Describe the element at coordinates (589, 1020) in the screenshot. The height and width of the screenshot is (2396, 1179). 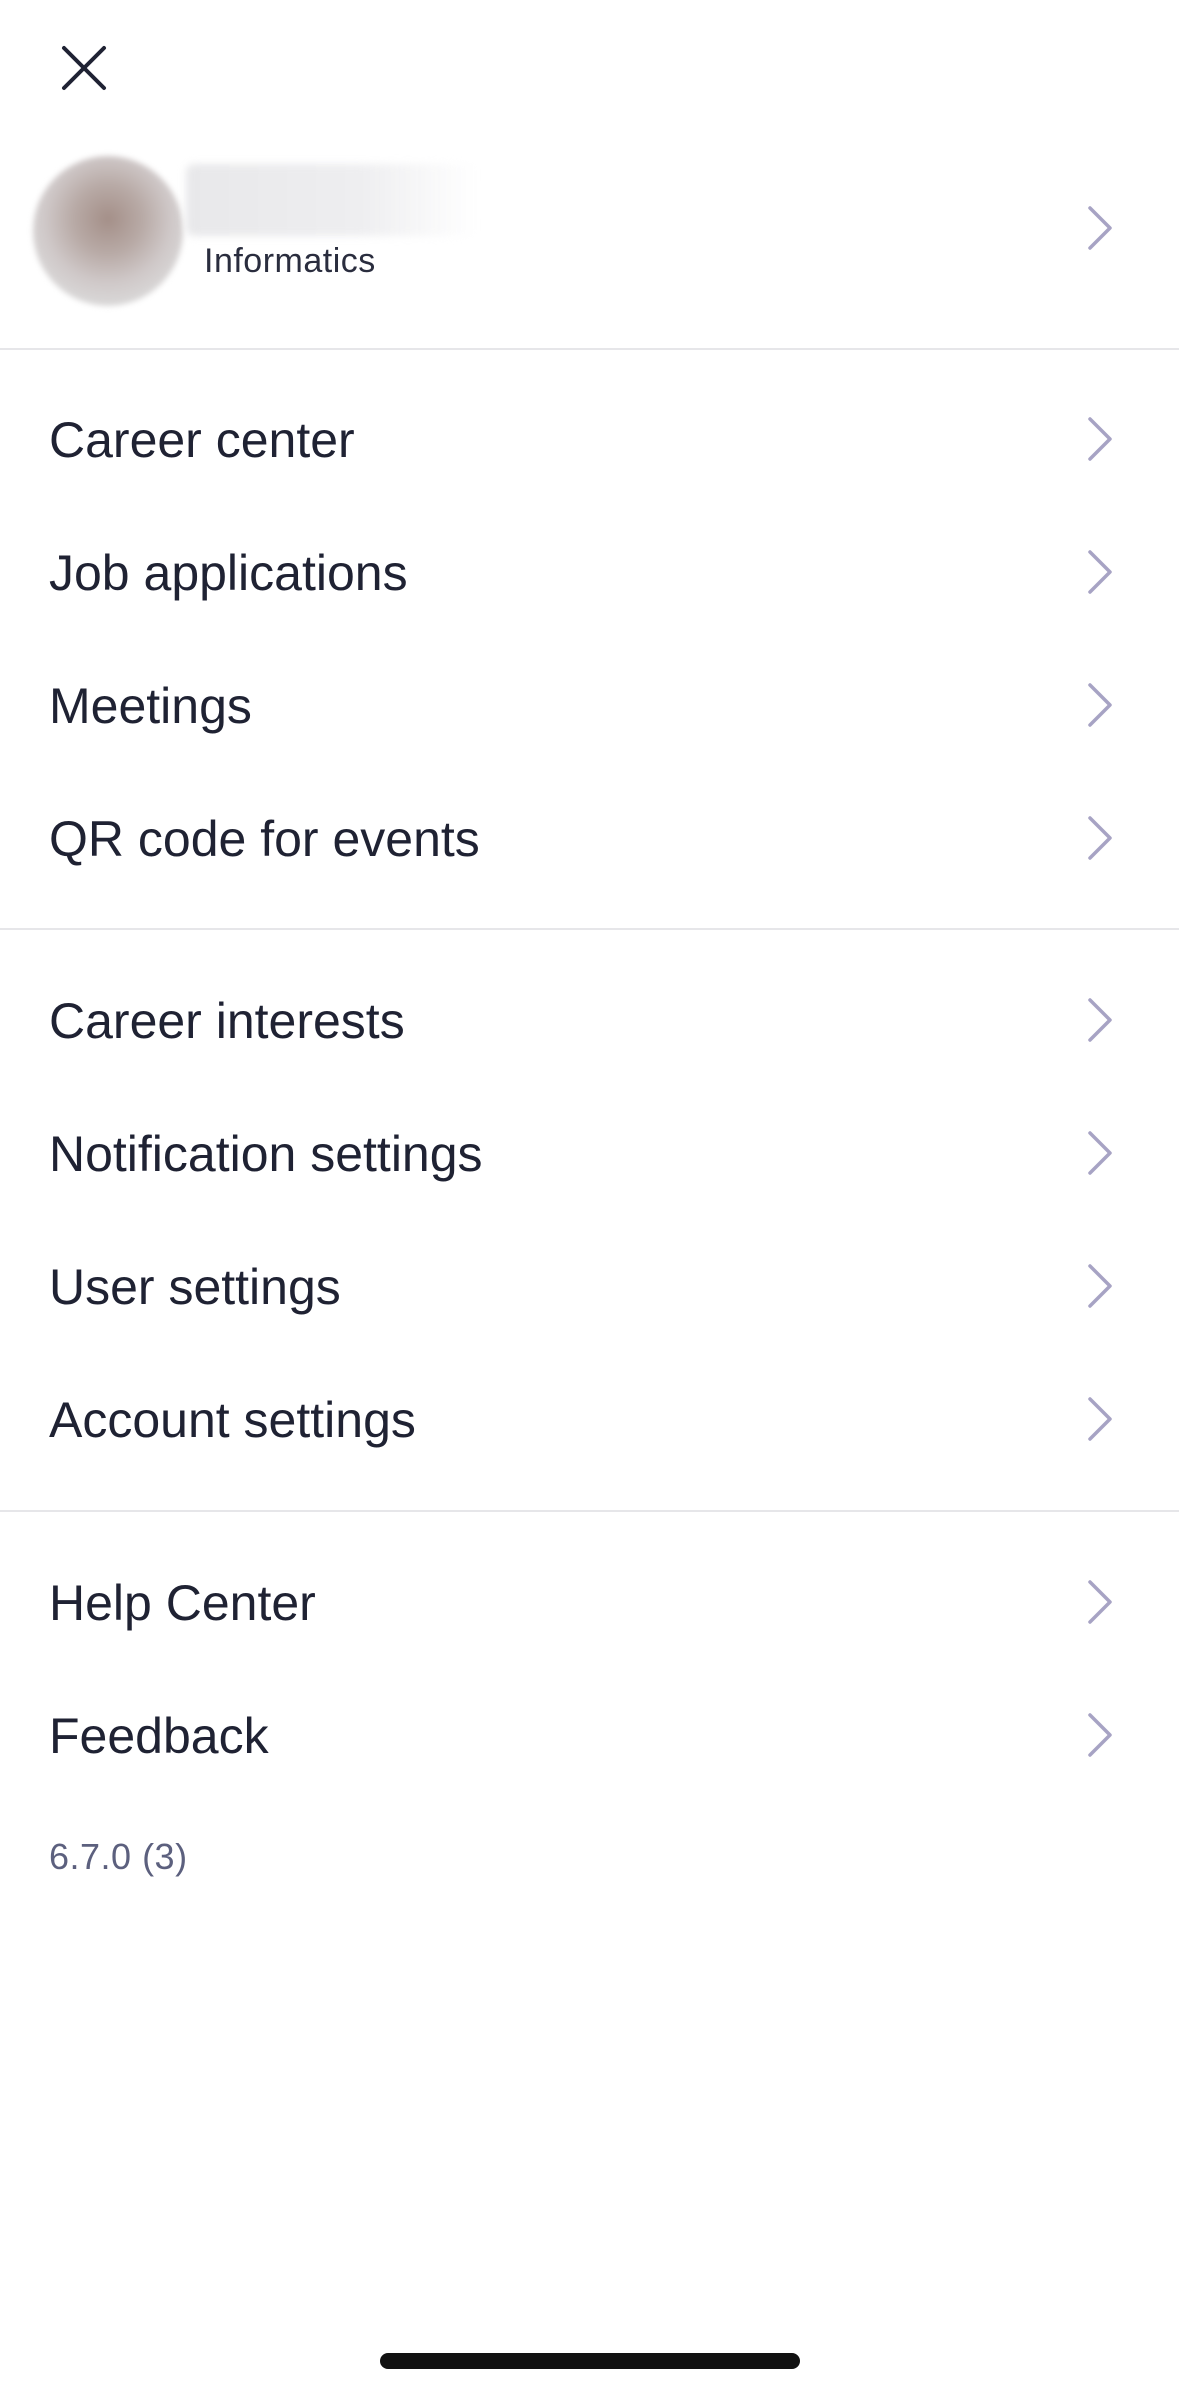
I see `menu-item-career-interests: Career interests` at that location.